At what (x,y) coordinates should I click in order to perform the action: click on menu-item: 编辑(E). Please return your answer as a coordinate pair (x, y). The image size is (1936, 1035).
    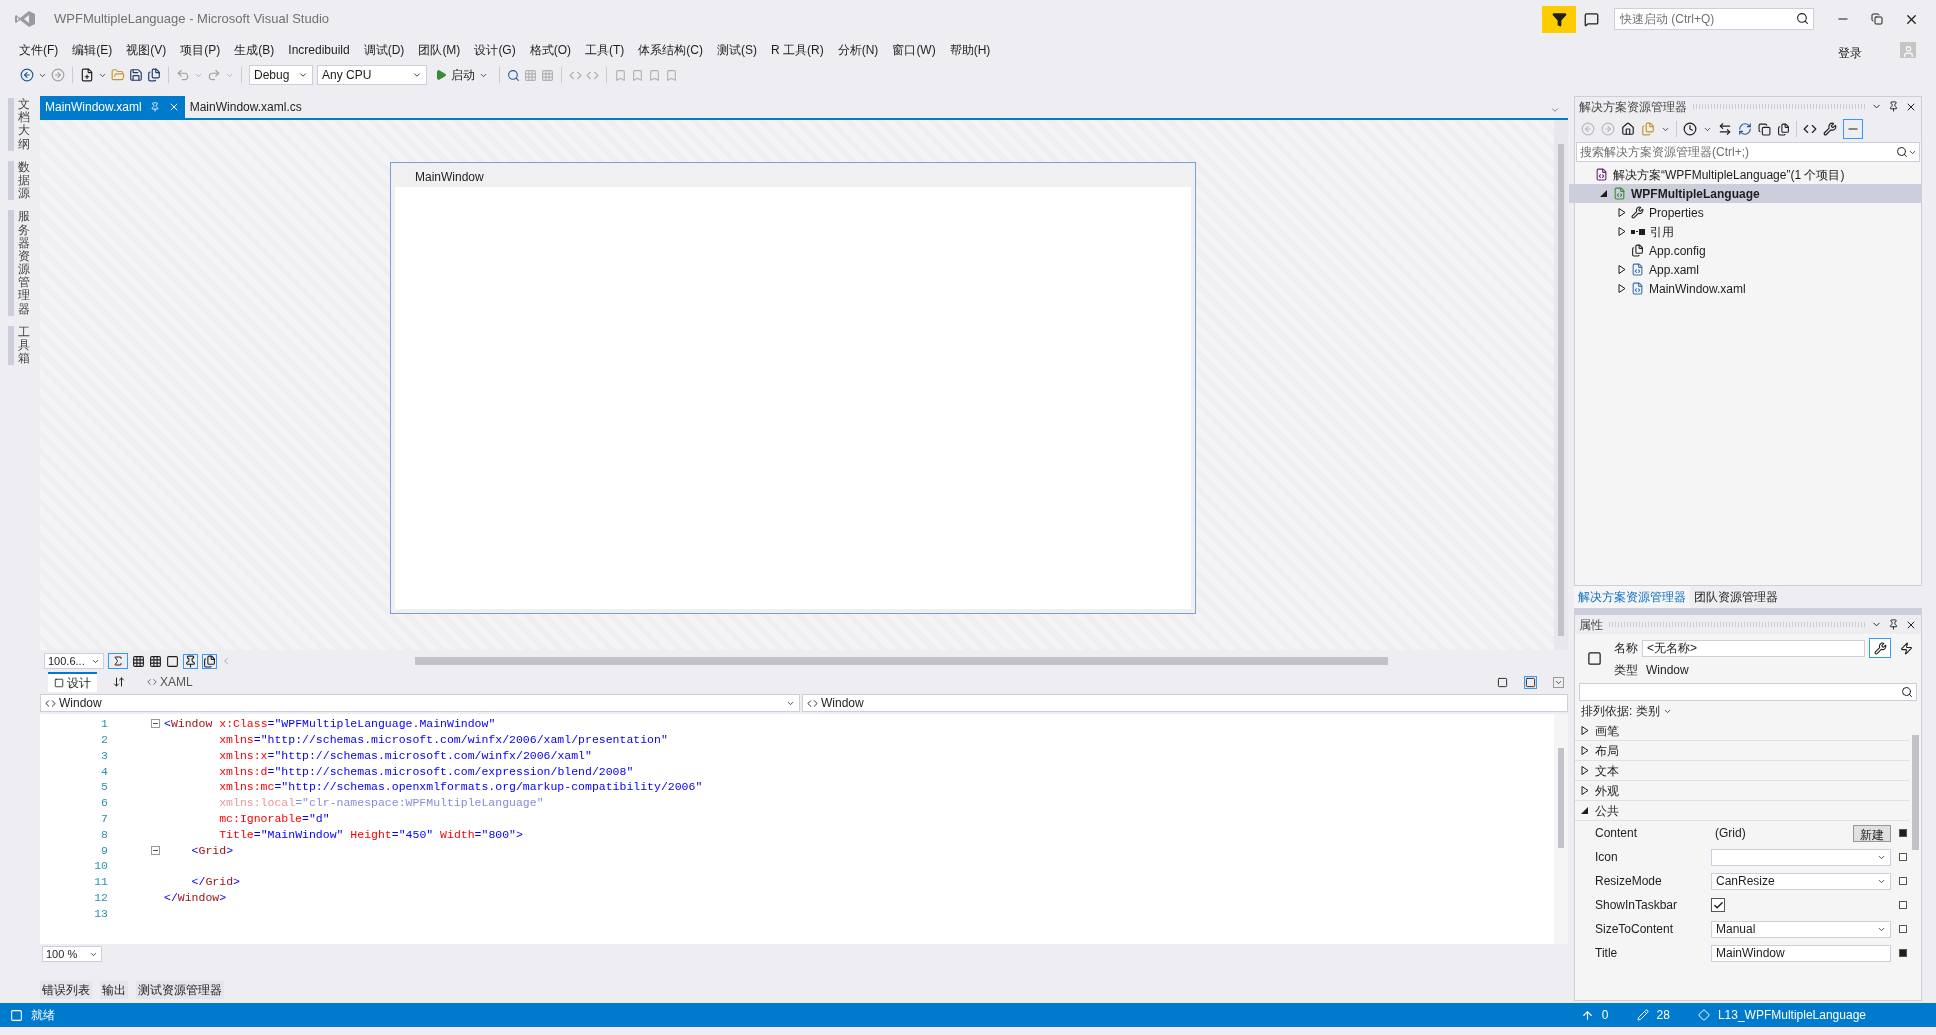
    Looking at the image, I should click on (92, 50).